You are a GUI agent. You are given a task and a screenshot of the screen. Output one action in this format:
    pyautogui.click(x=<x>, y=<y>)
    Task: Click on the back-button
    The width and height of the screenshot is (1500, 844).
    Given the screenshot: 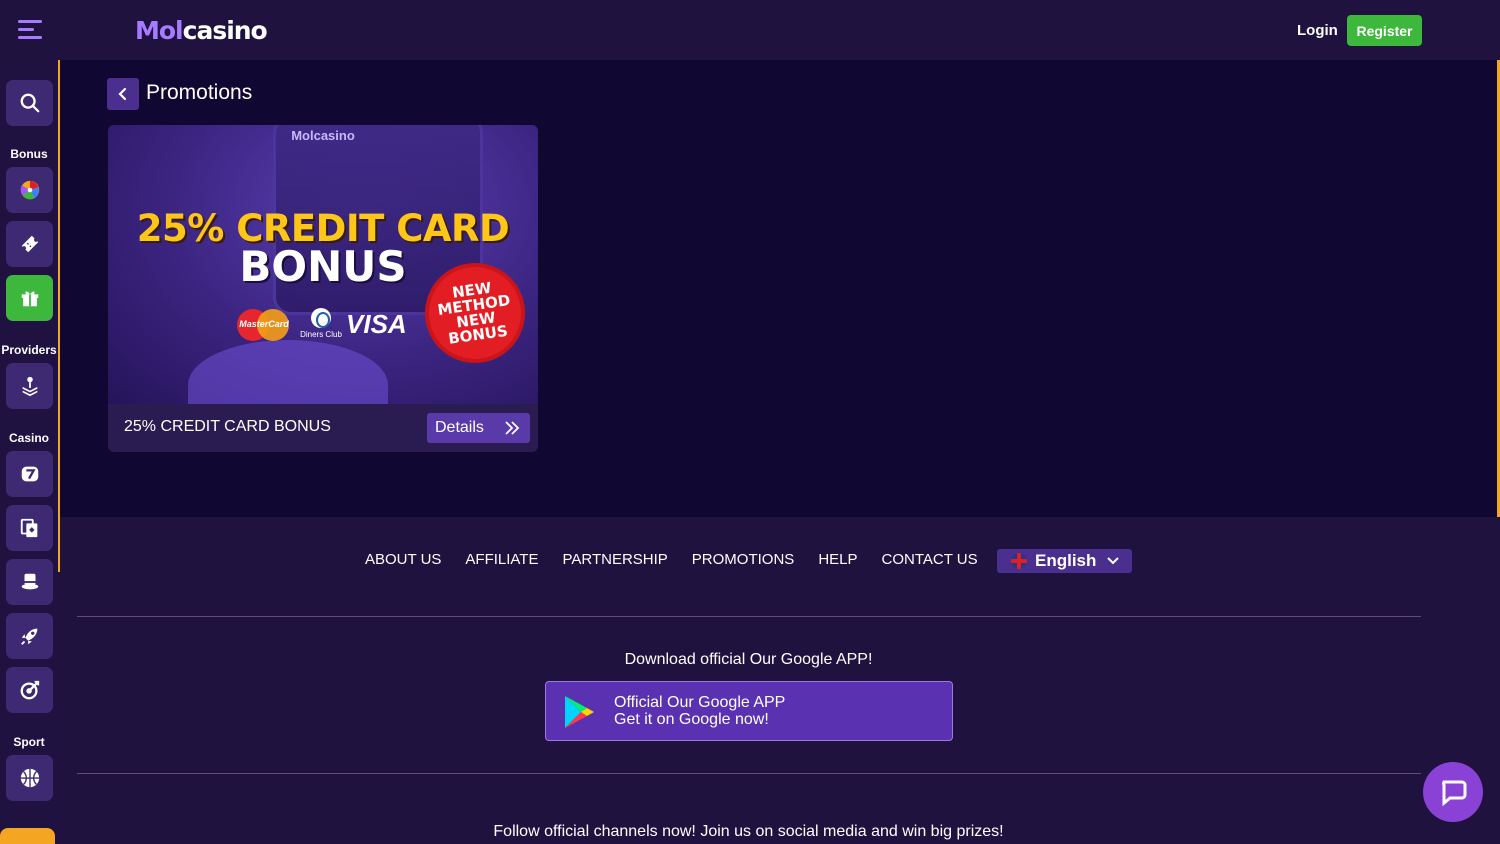 What is the action you would take?
    pyautogui.click(x=123, y=94)
    